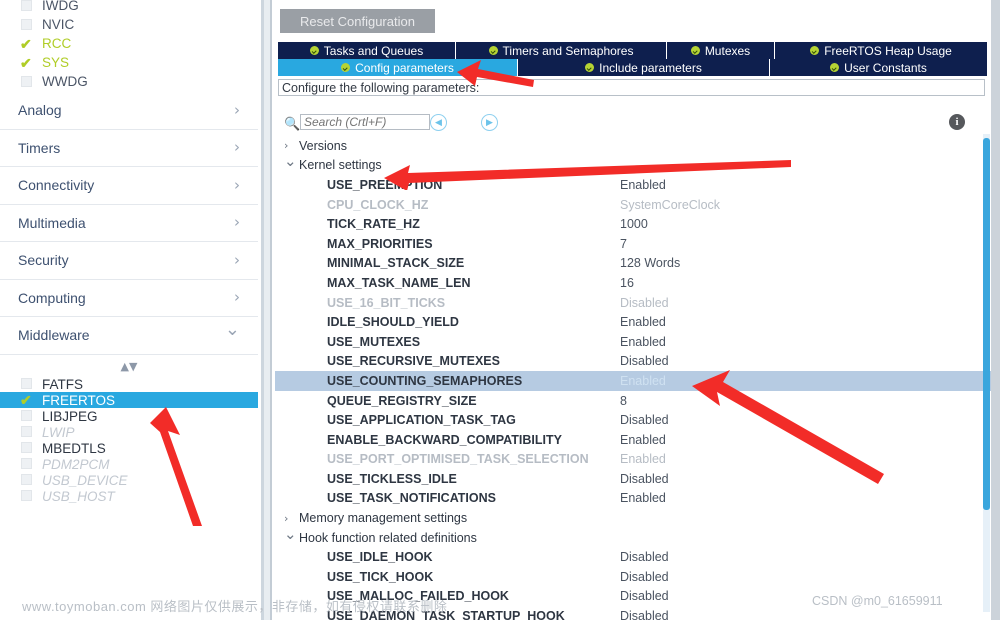 The width and height of the screenshot is (1000, 620). What do you see at coordinates (129, 261) in the screenshot?
I see `sidebar-category-security: Security ›` at bounding box center [129, 261].